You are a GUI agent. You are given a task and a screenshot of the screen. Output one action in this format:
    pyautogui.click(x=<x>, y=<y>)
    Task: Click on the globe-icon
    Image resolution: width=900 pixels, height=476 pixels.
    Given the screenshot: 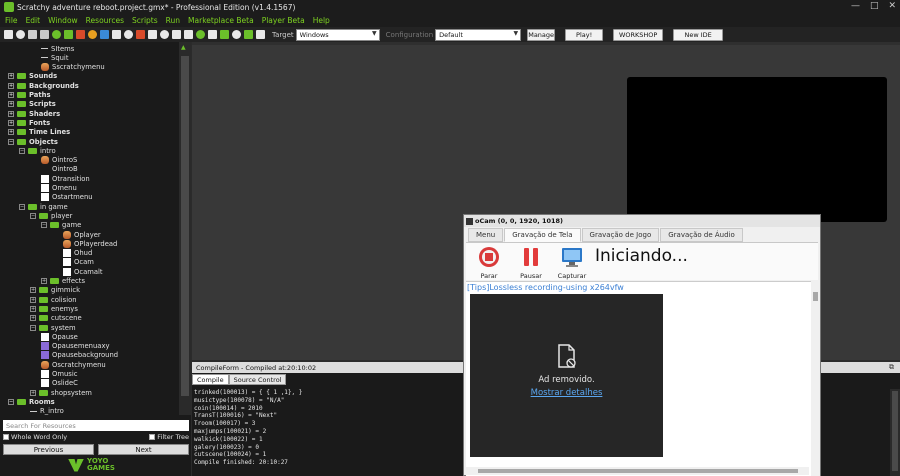 What is the action you would take?
    pyautogui.click(x=128, y=34)
    